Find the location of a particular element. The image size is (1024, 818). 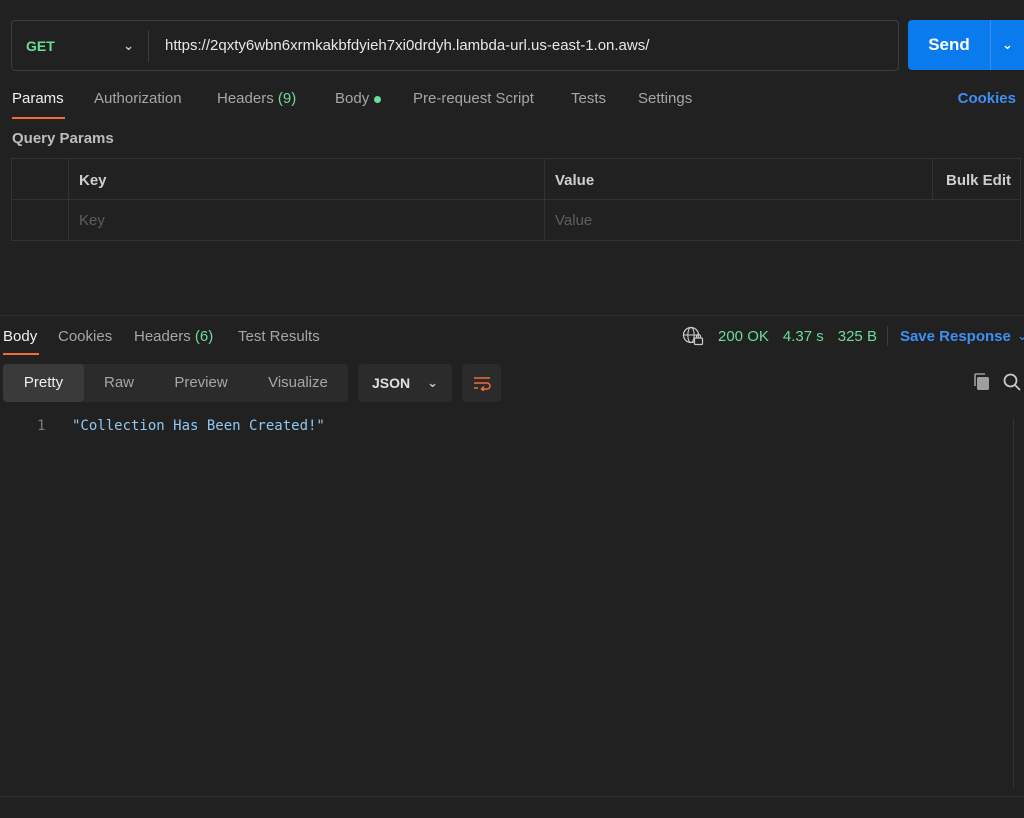

wrap-lines-button is located at coordinates (481, 383).